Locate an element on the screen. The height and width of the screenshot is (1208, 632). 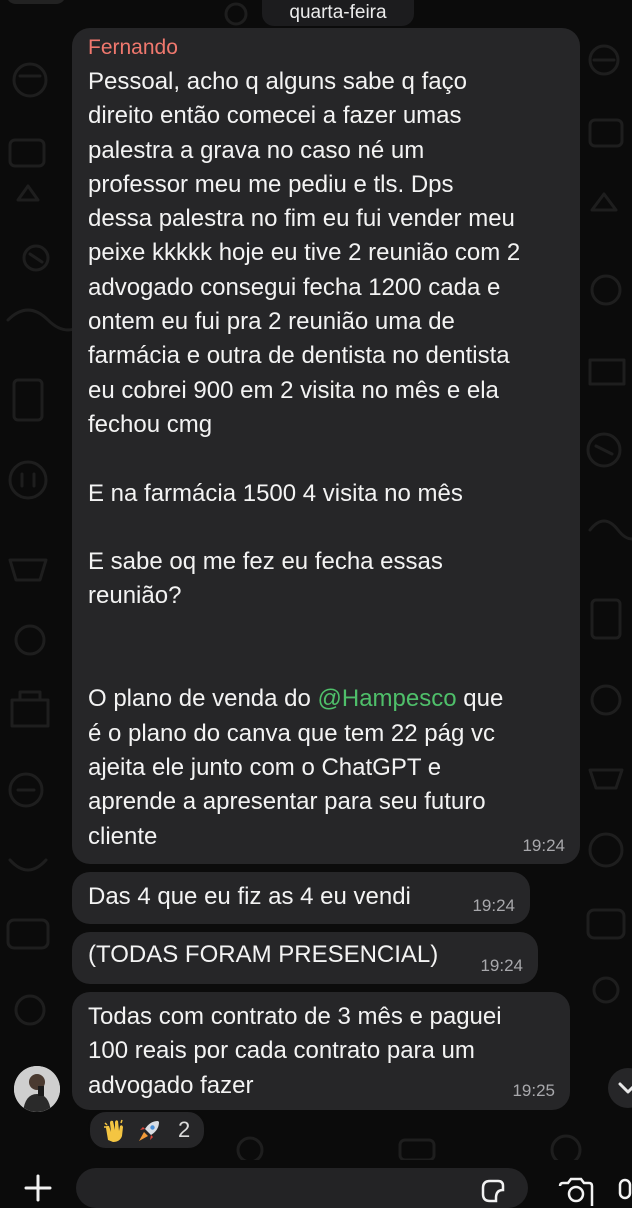
camera-icon is located at coordinates (576, 1191).